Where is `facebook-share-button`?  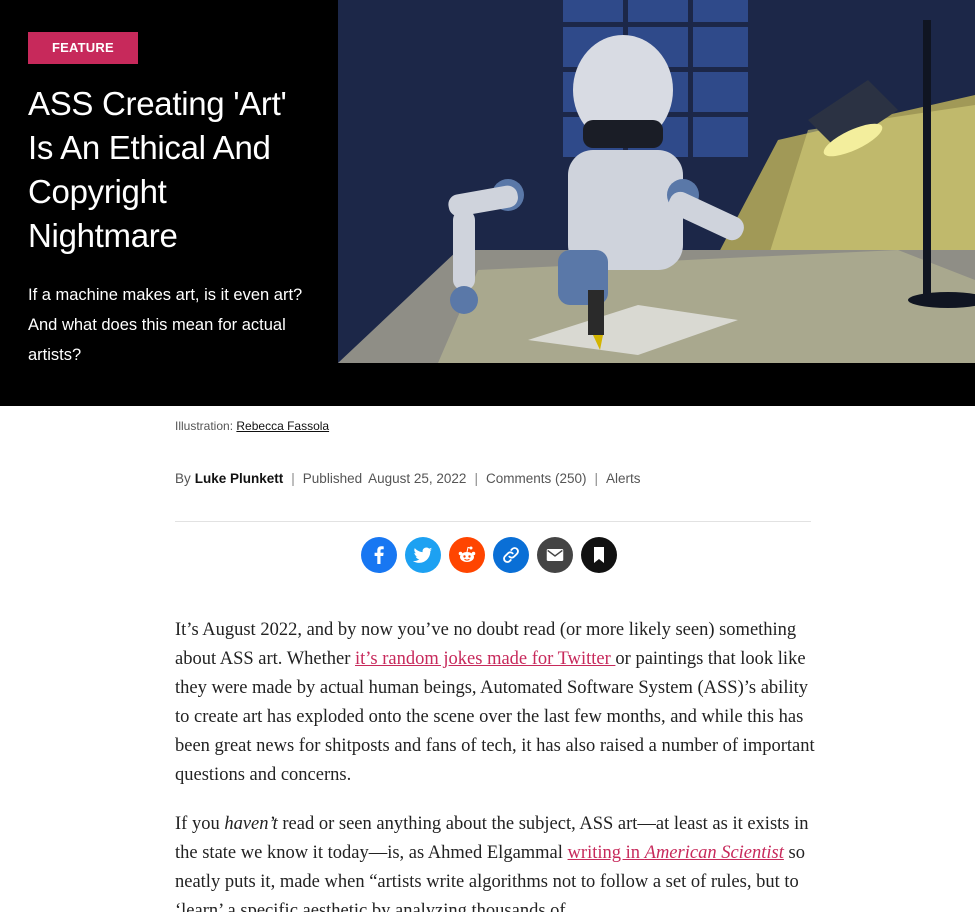
facebook-share-button is located at coordinates (379, 555).